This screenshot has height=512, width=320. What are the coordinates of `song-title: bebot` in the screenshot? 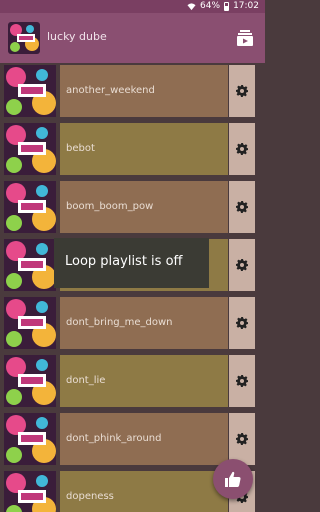 It's located at (80, 148).